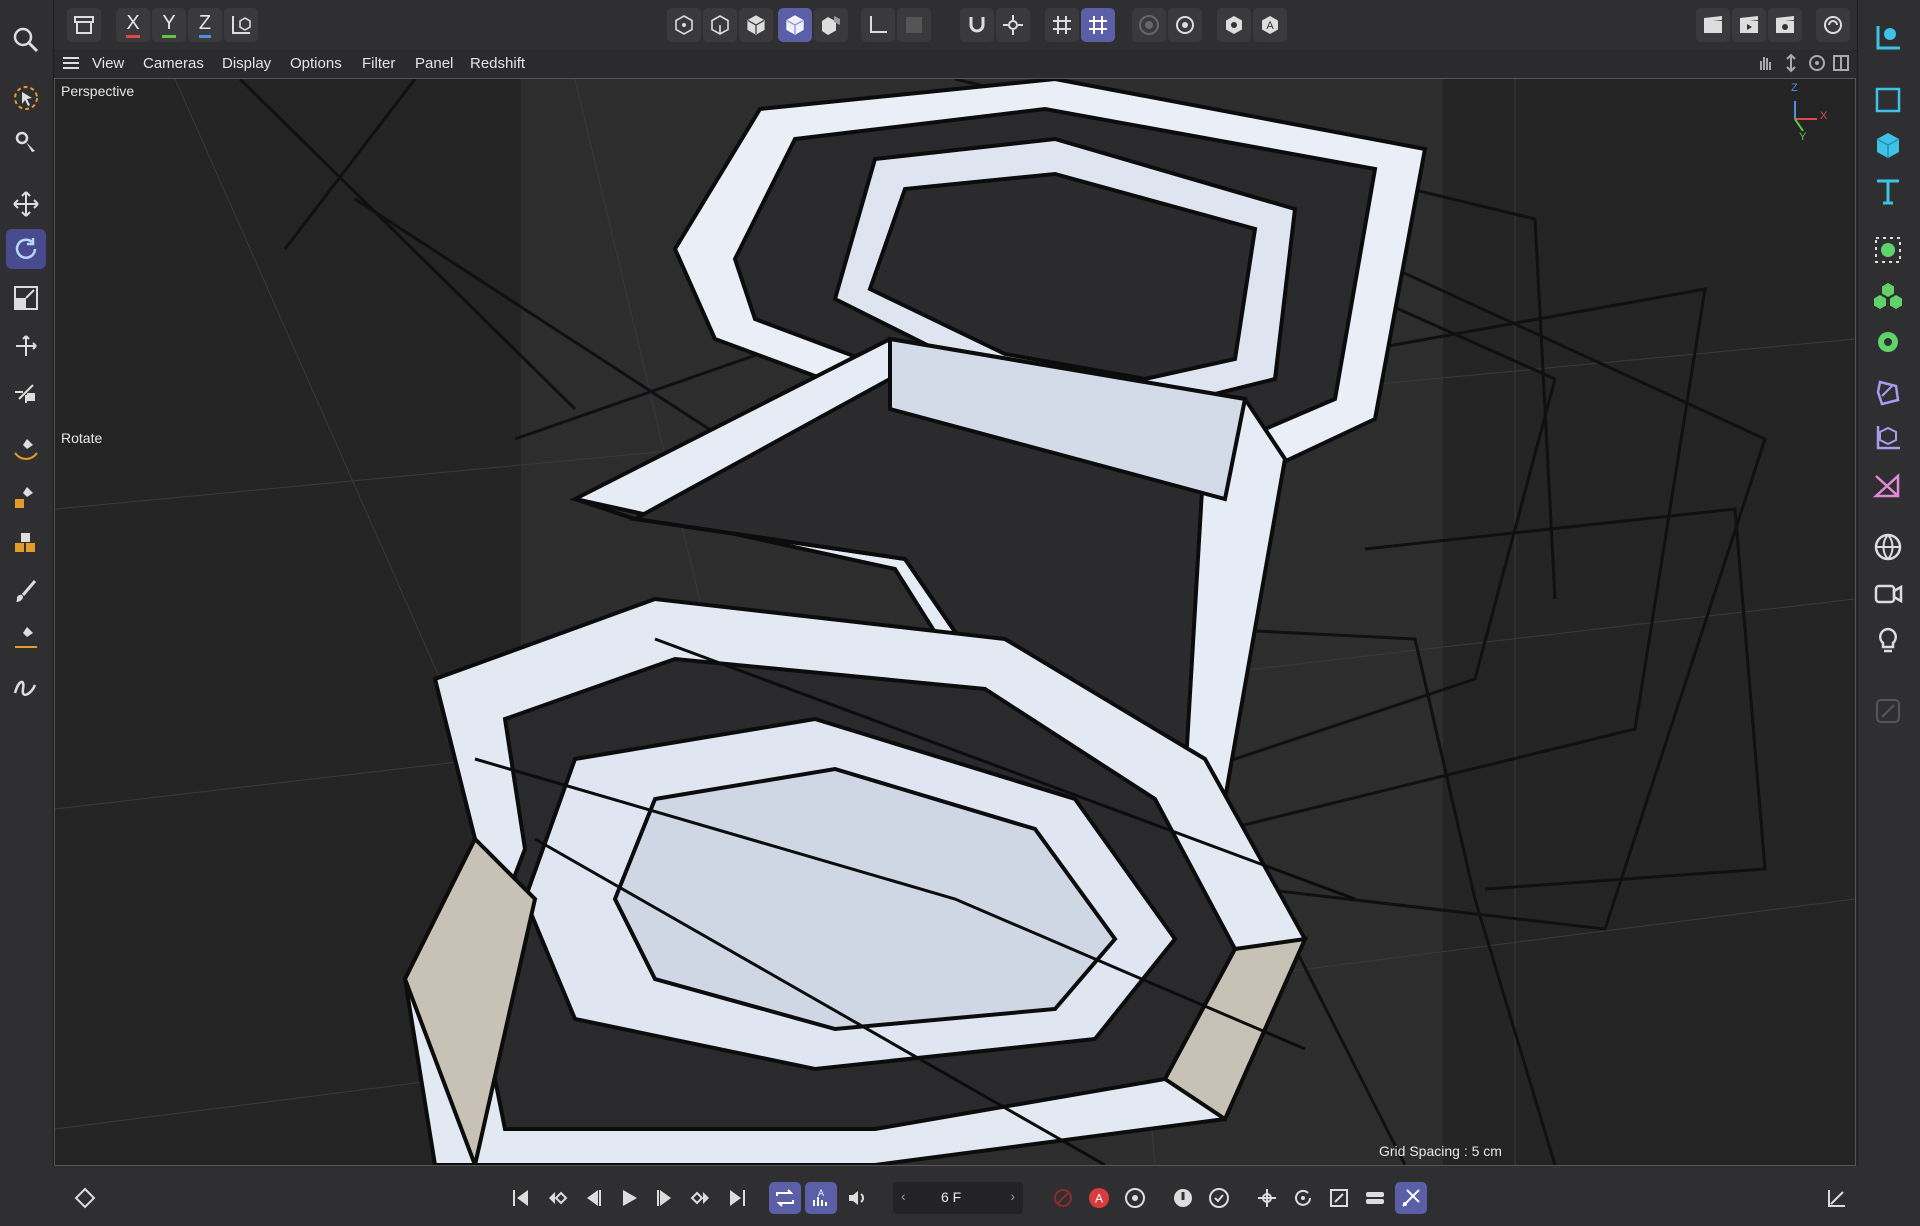 The image size is (1920, 1226). Describe the element at coordinates (1817, 65) in the screenshot. I see `orbit-view-icon` at that location.